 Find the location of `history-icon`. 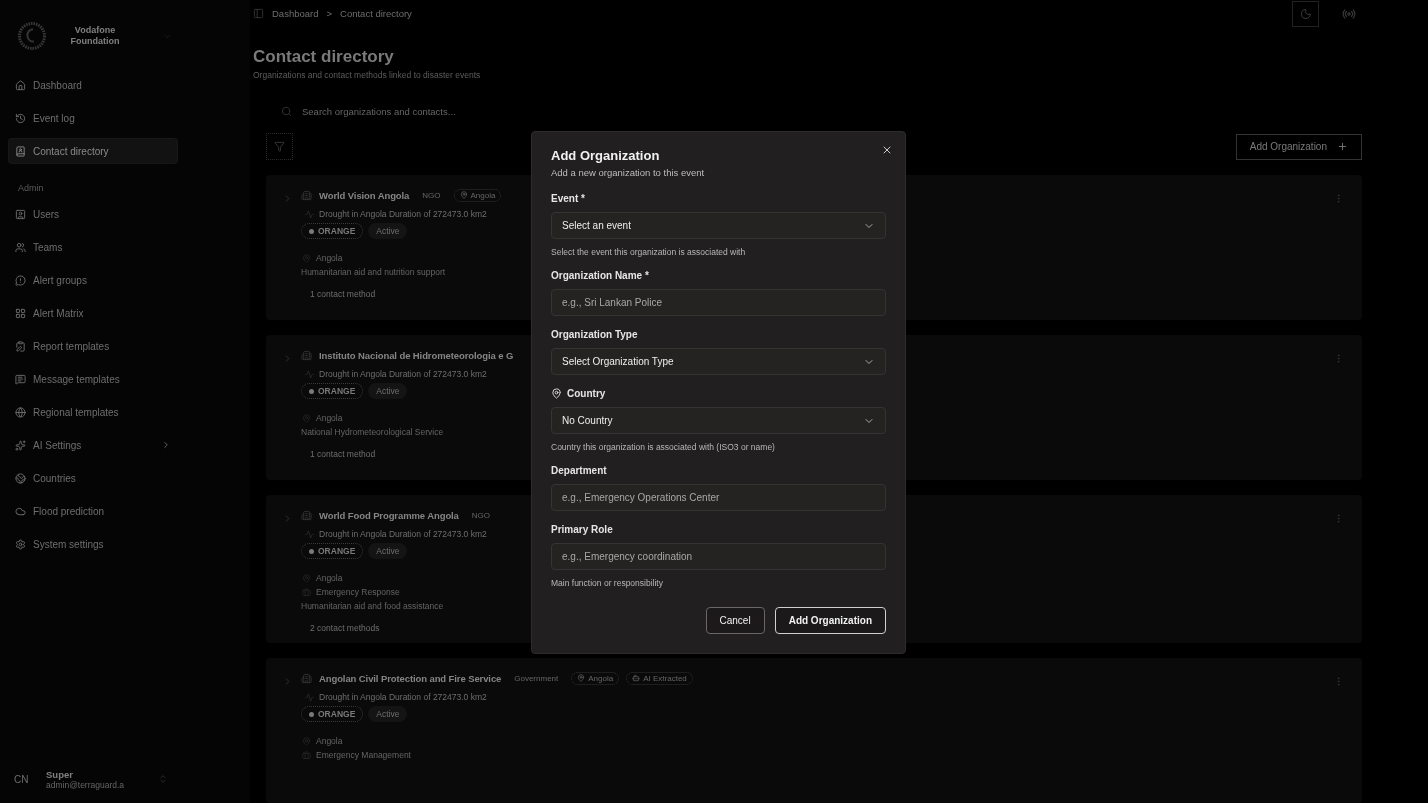

history-icon is located at coordinates (20, 118).